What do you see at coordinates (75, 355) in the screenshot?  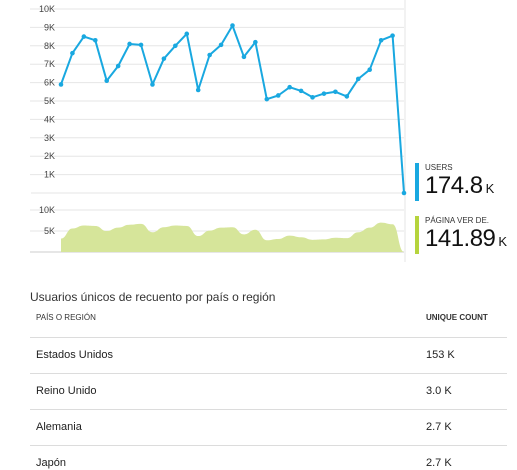 I see `country-cell: Estados Unidos` at bounding box center [75, 355].